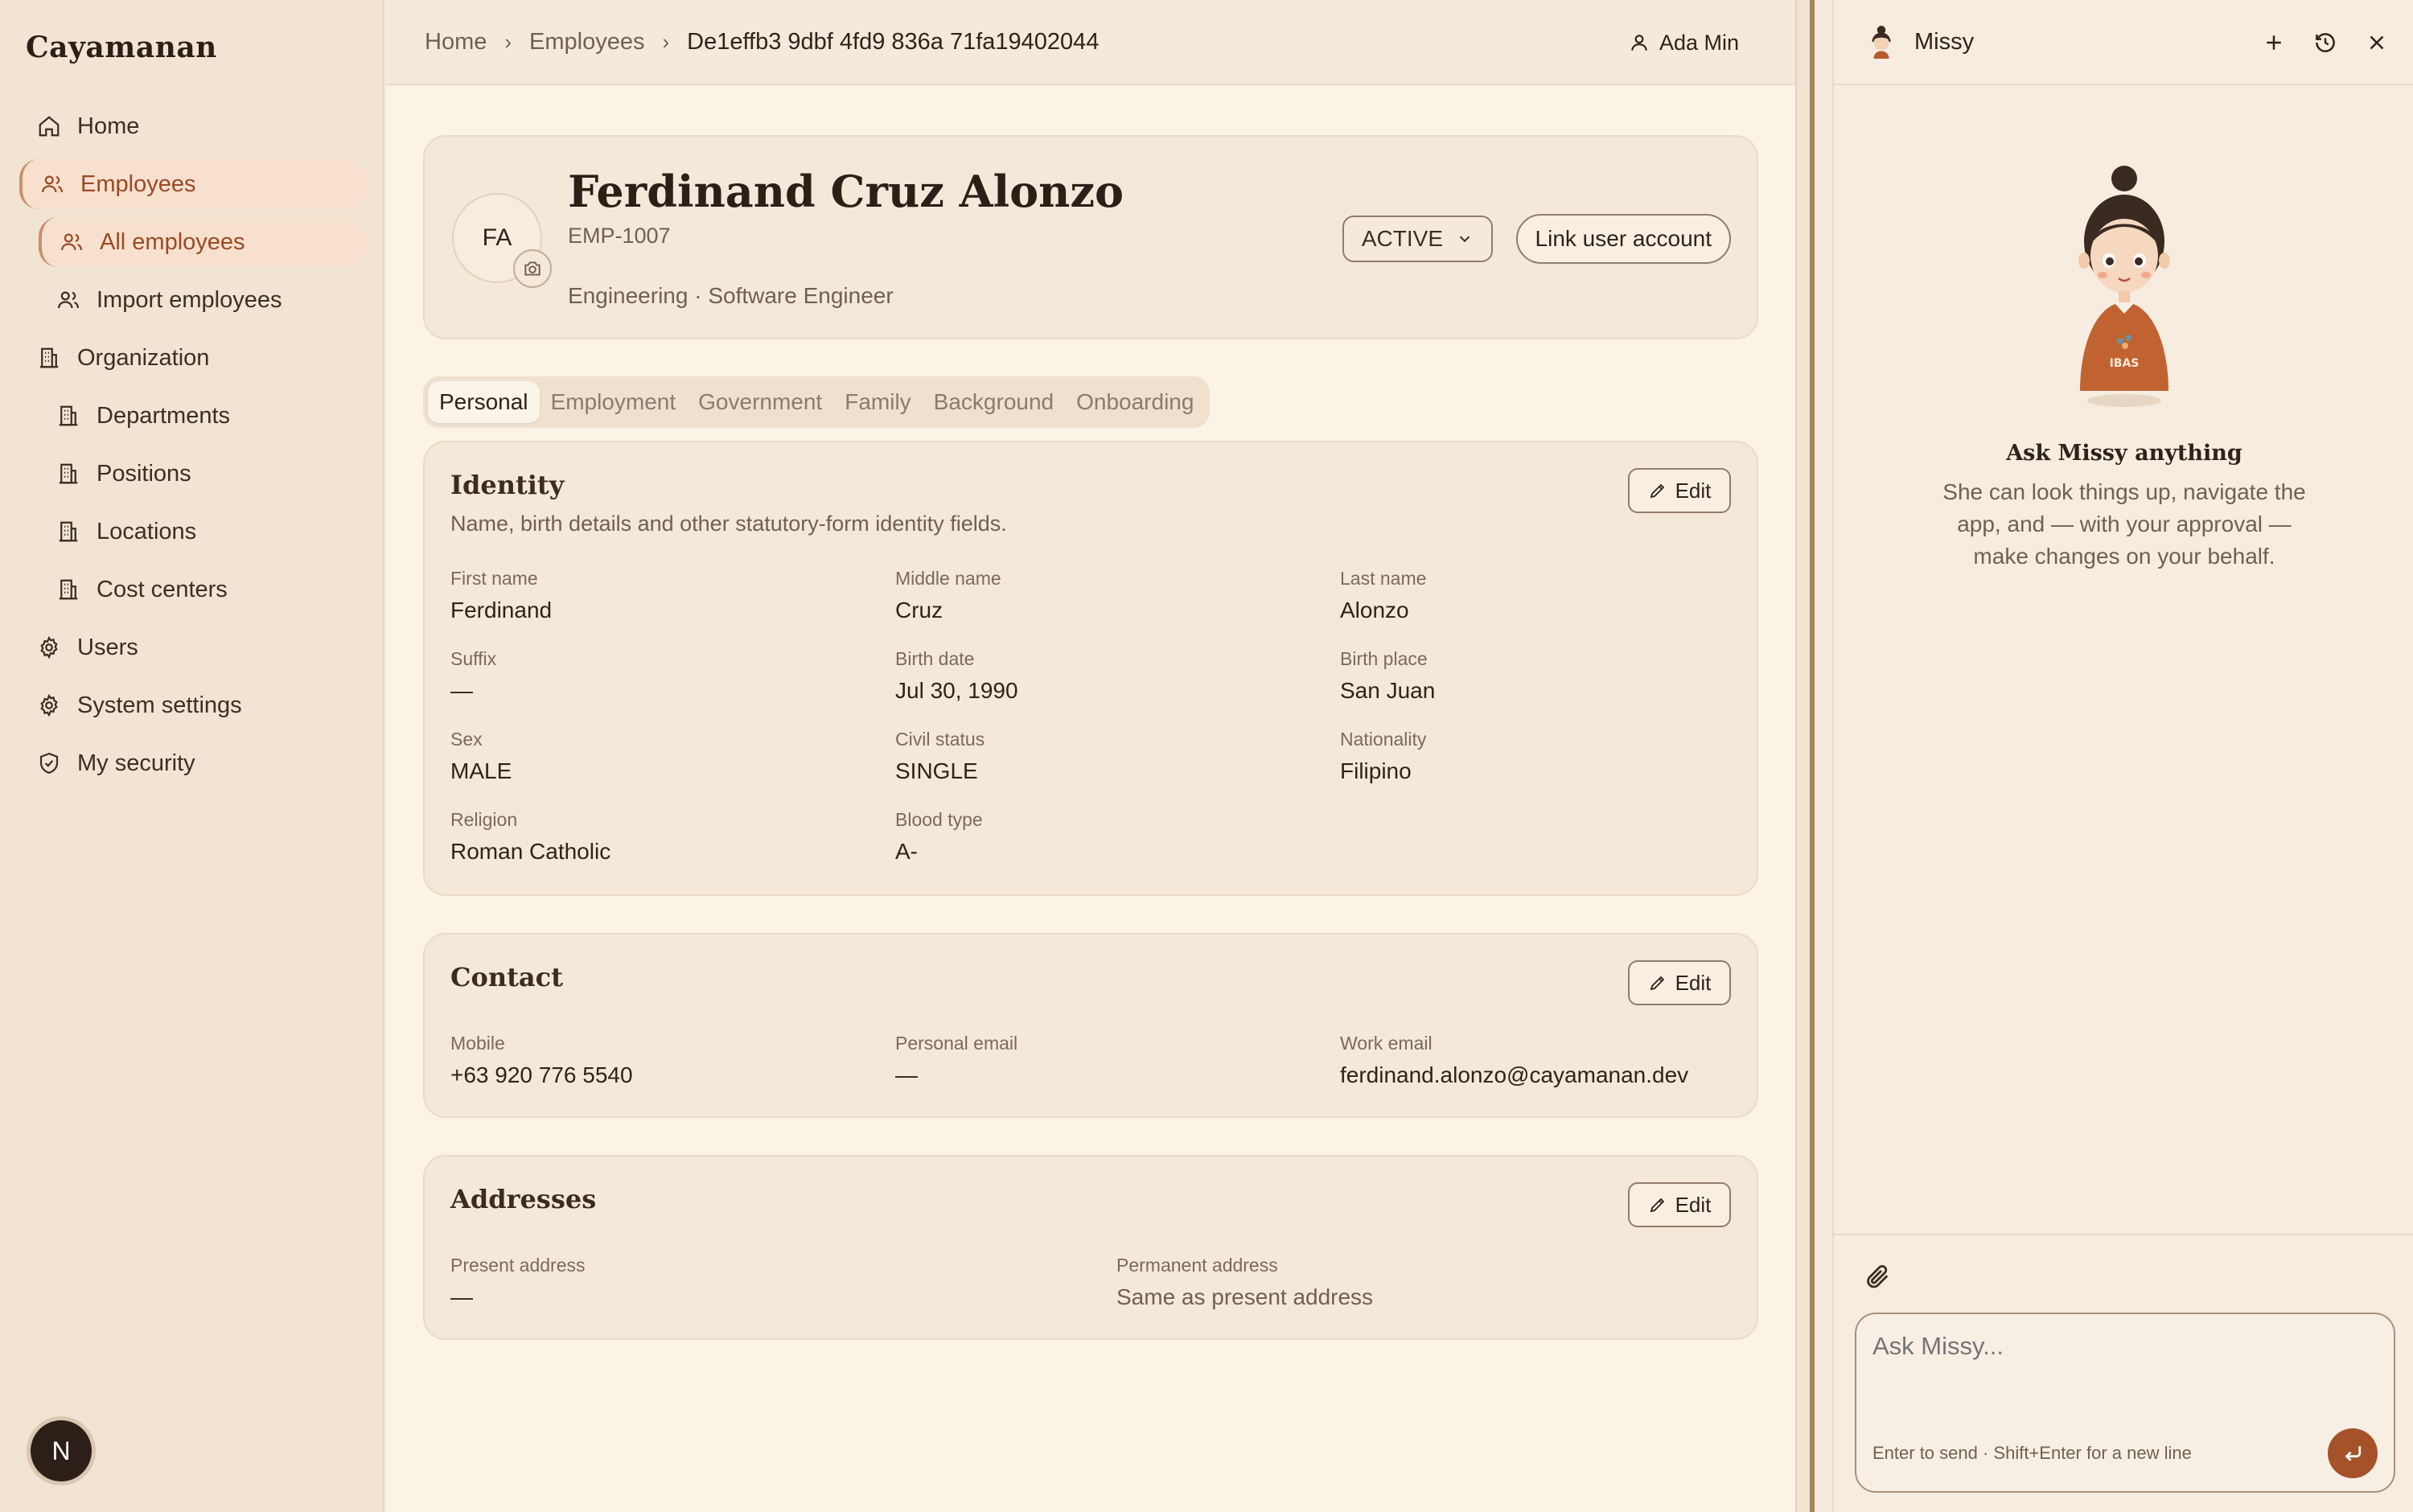 Image resolution: width=2413 pixels, height=1512 pixels. I want to click on edit-identity-button: Edit, so click(1679, 491).